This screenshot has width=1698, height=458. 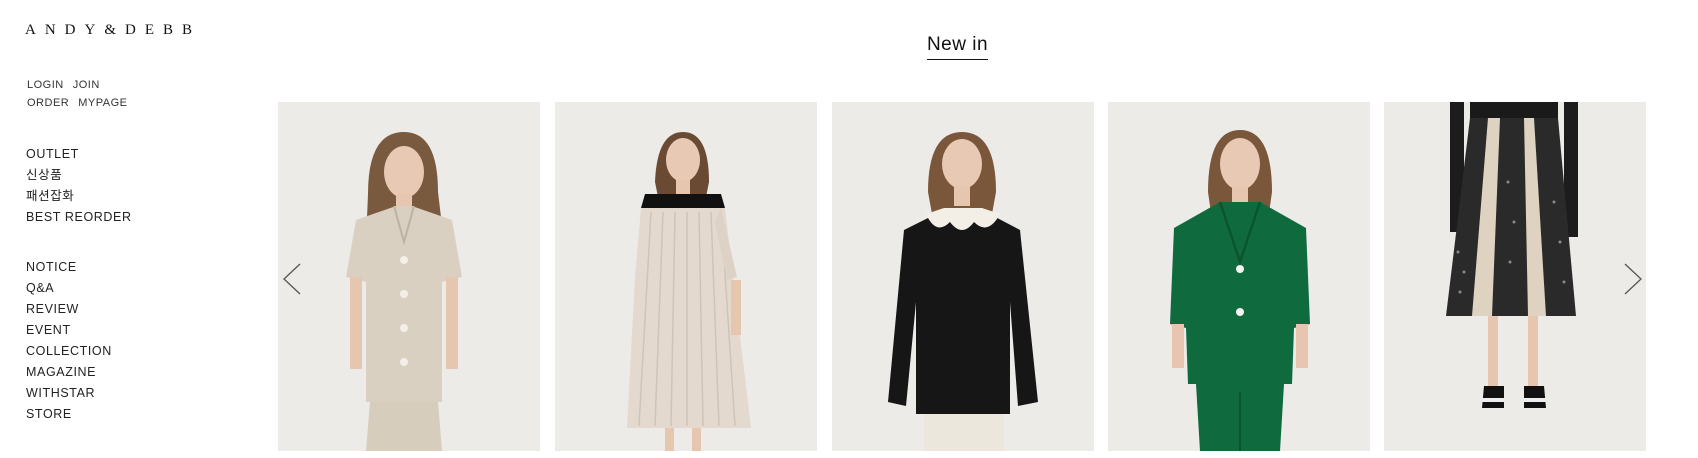 What do you see at coordinates (69, 288) in the screenshot?
I see `menu-item-qna: Q&A` at bounding box center [69, 288].